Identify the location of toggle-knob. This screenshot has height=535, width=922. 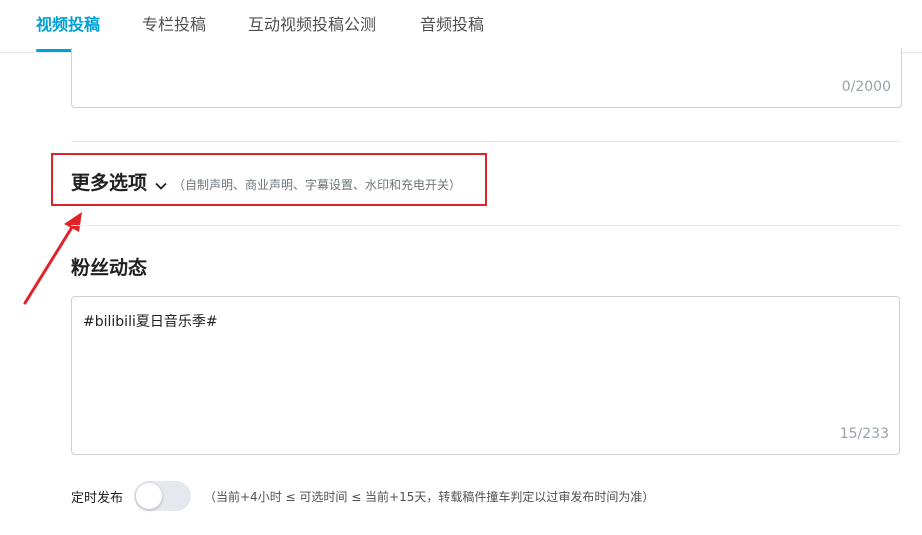
(149, 496).